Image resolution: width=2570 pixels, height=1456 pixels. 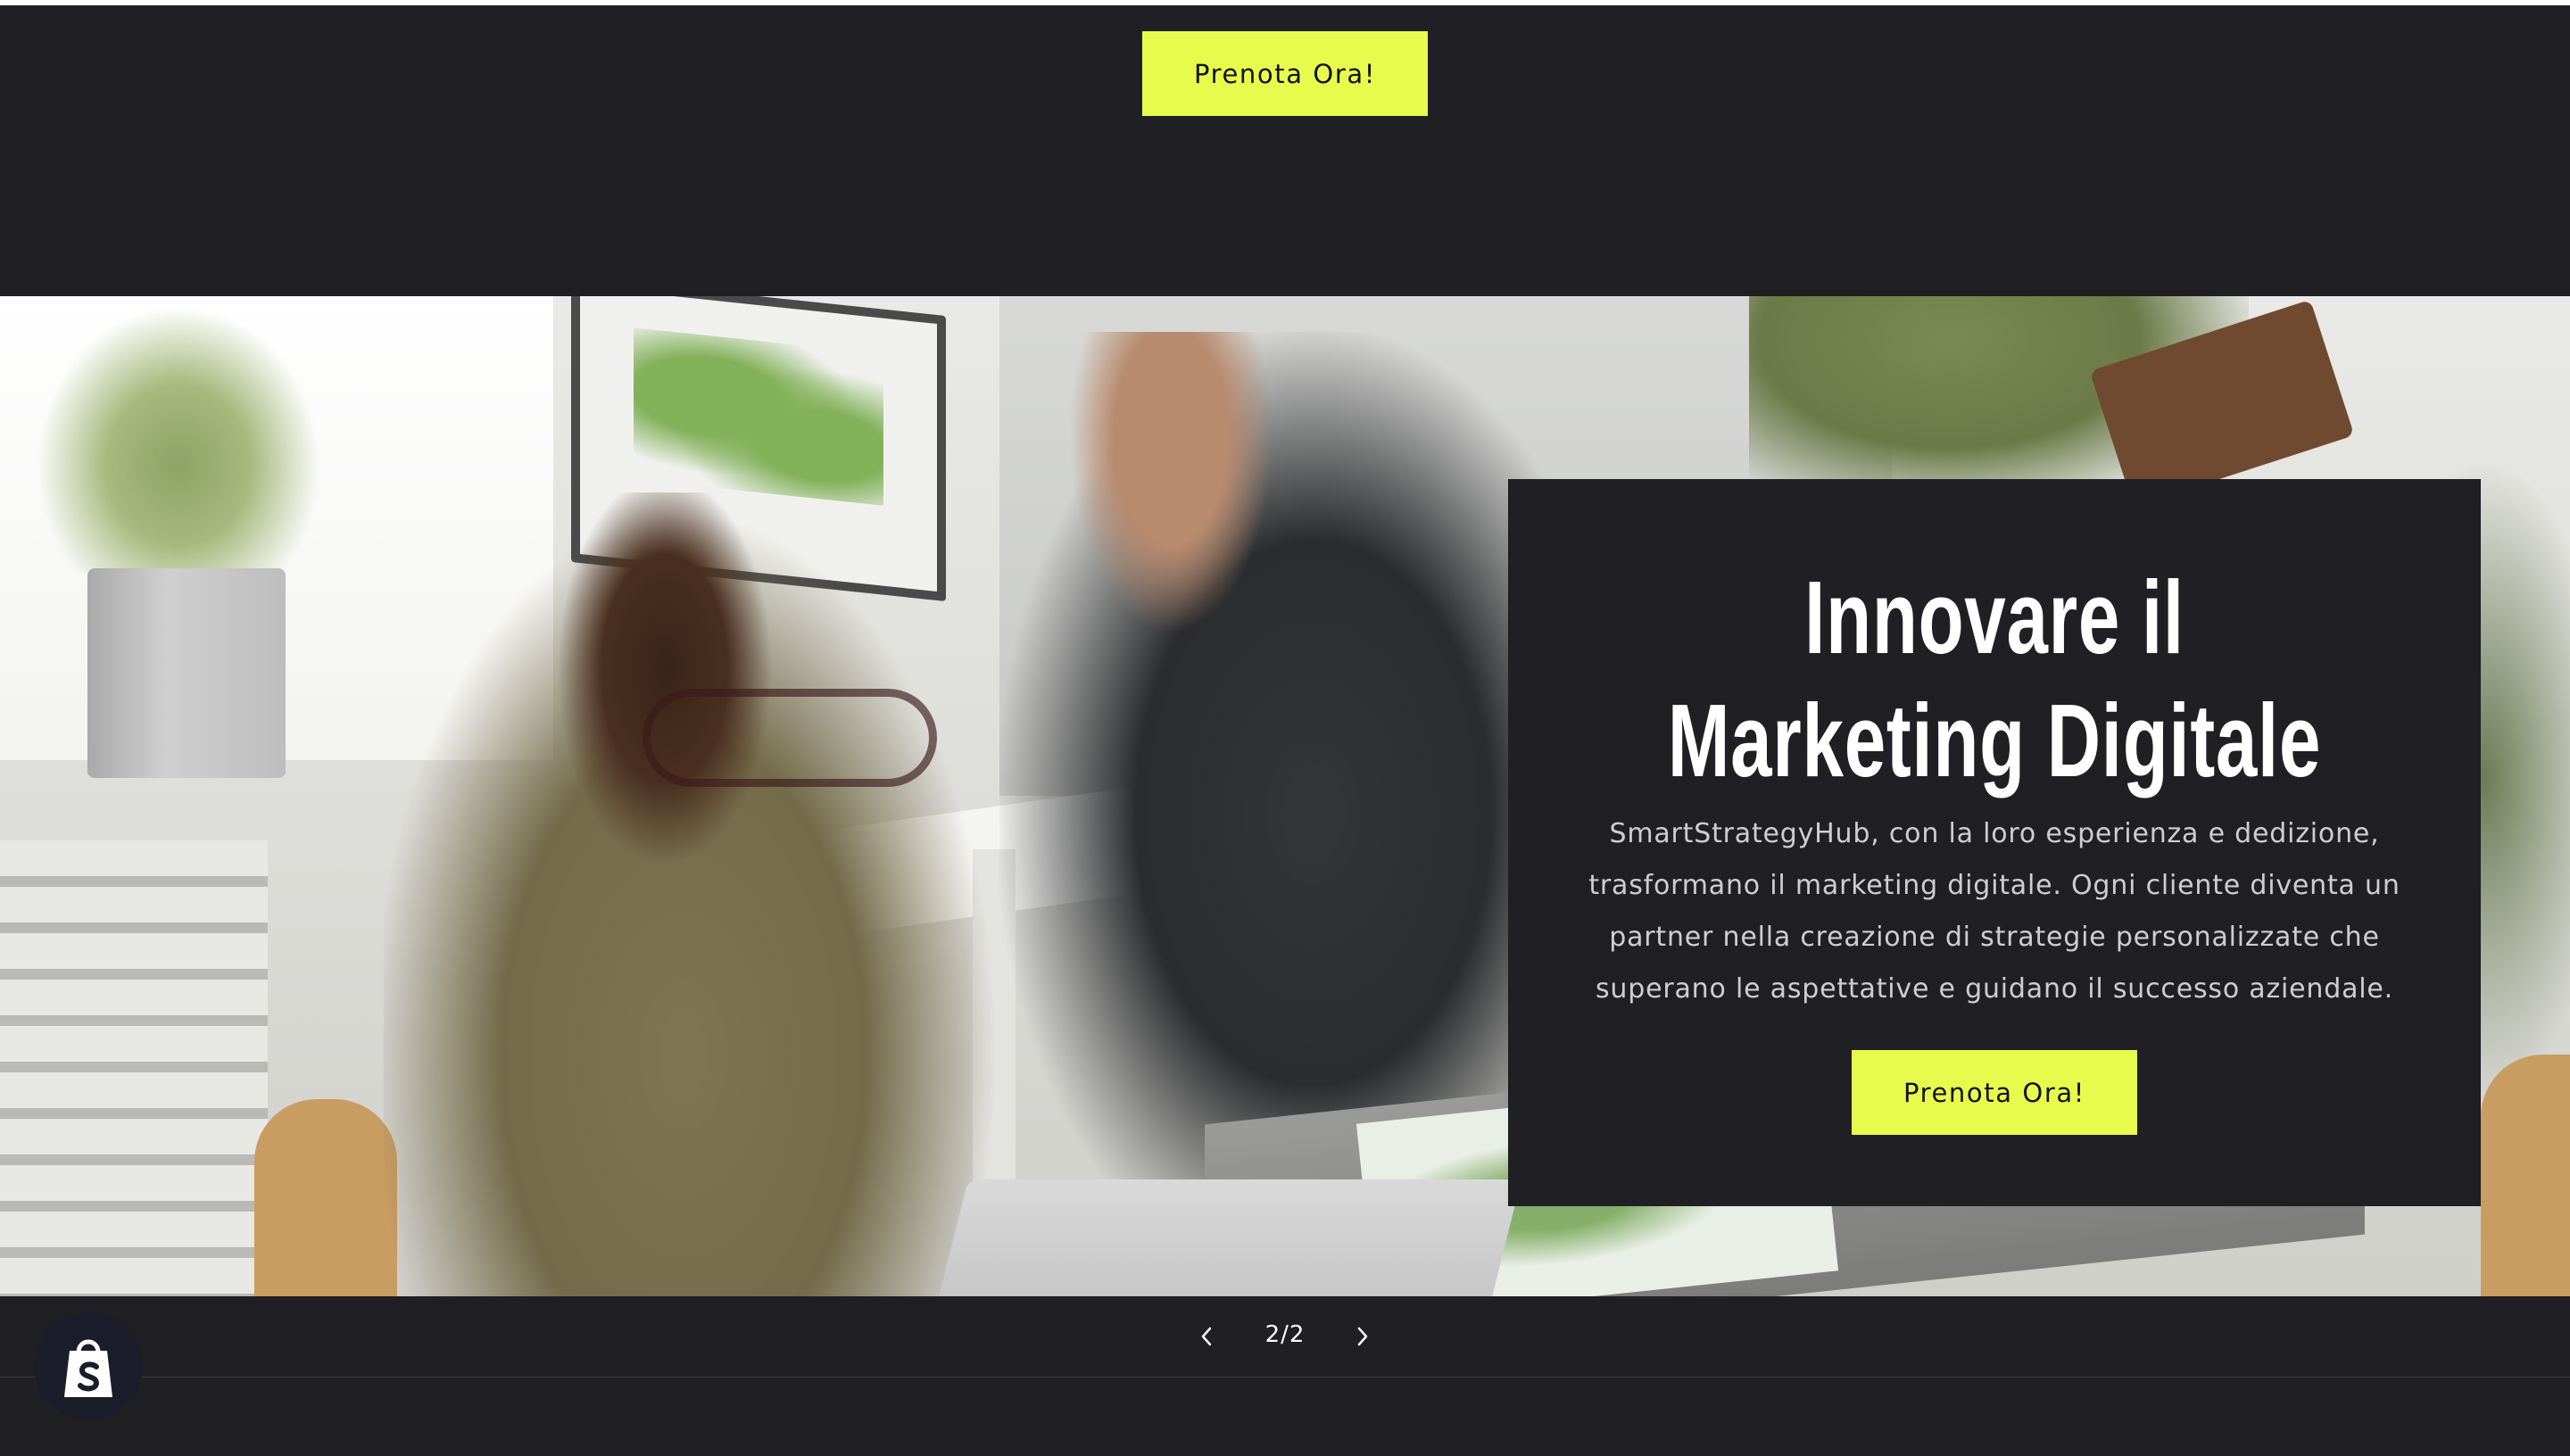 What do you see at coordinates (696, 894) in the screenshot?
I see `photo-main-person` at bounding box center [696, 894].